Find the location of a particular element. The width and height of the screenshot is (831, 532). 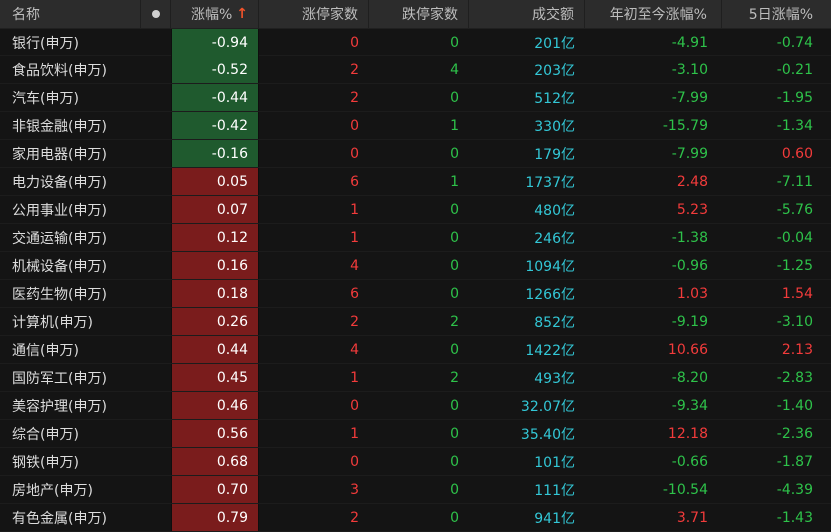

limit-down-count: 1 is located at coordinates (454, 181).